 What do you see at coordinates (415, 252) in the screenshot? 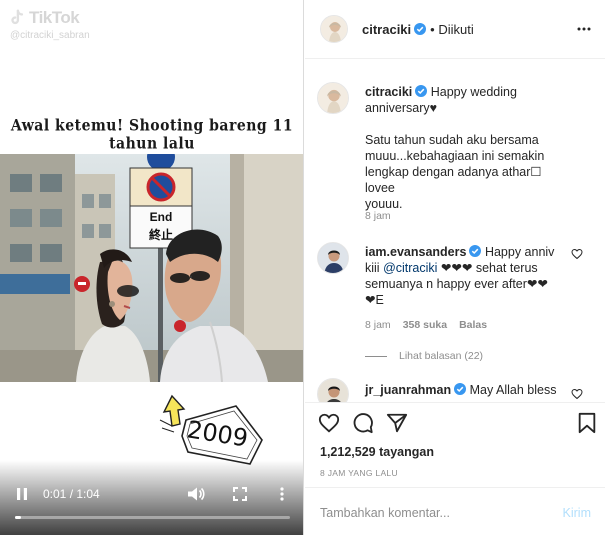
I see `comment-username: iam.evansanders` at bounding box center [415, 252].